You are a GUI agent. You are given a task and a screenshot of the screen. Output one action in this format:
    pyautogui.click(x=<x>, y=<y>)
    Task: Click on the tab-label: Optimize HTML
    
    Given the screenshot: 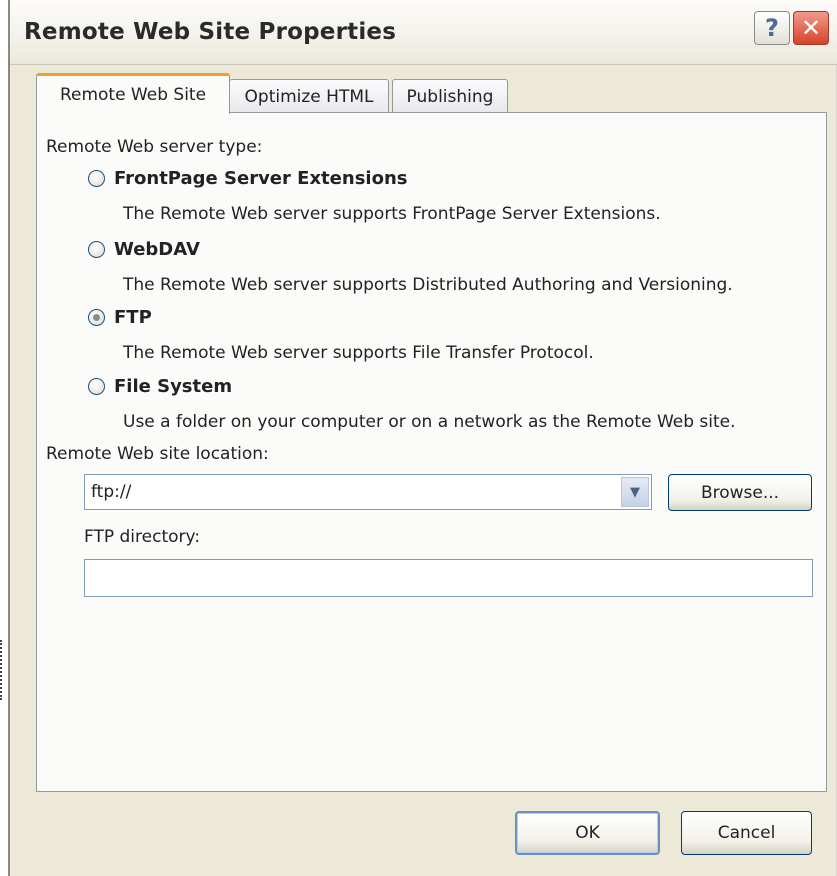 What is the action you would take?
    pyautogui.click(x=309, y=96)
    